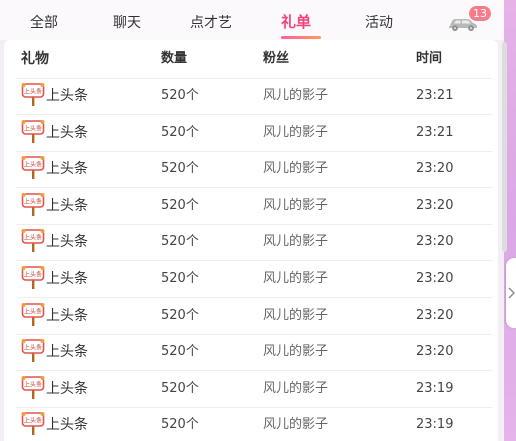 The width and height of the screenshot is (516, 441). I want to click on chevron-right-icon, so click(511, 293).